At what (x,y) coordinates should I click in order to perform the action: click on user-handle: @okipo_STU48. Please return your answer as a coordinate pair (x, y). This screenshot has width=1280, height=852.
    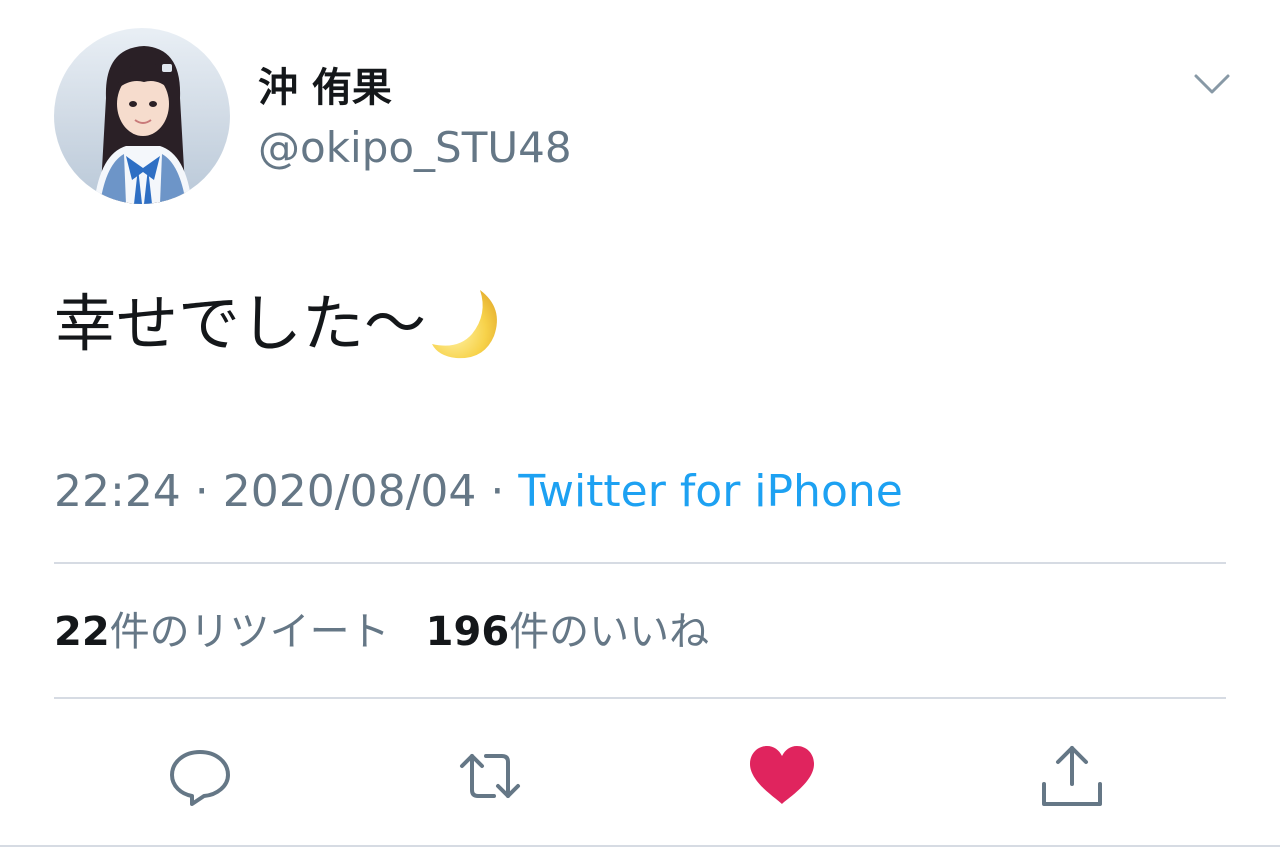
    Looking at the image, I should click on (415, 148).